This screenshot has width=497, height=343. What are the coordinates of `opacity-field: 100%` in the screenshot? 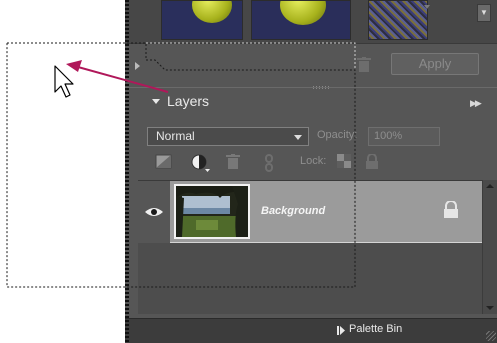 It's located at (404, 136).